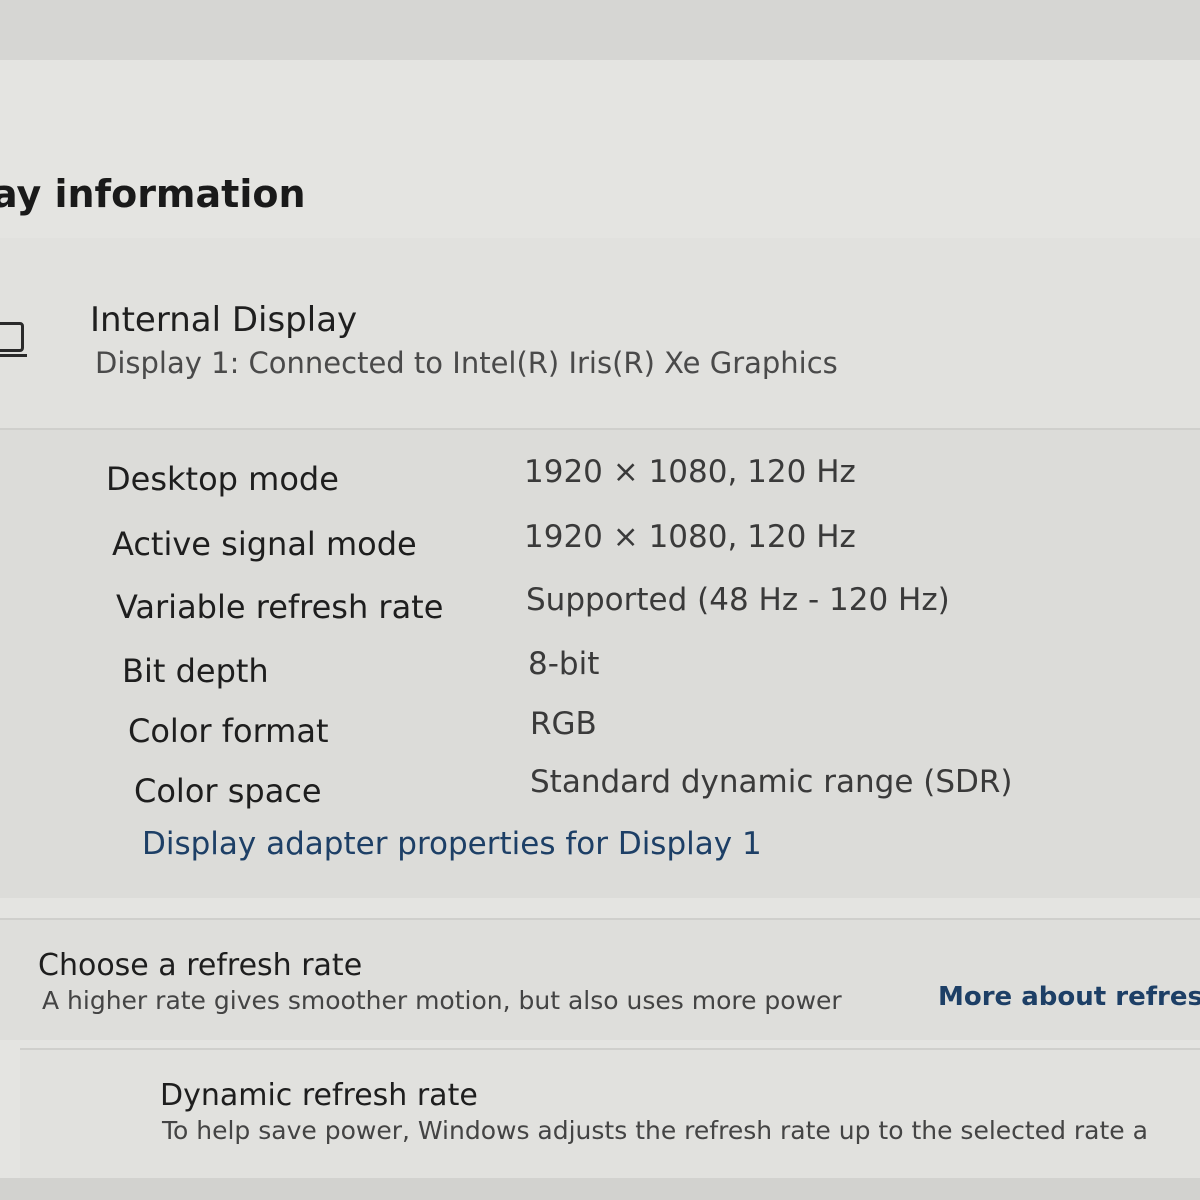 This screenshot has height=1200, width=1200. What do you see at coordinates (563, 724) in the screenshot?
I see `info-value: RGB` at bounding box center [563, 724].